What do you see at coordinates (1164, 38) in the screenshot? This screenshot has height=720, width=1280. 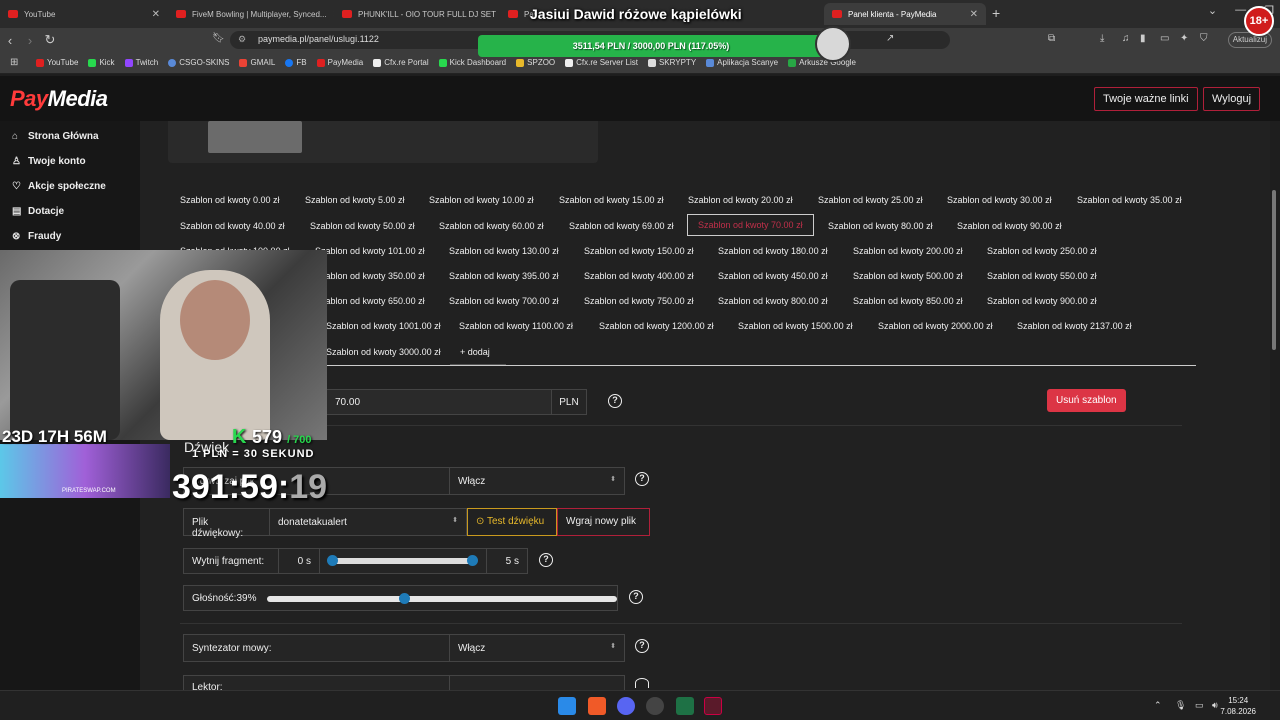 I see `wallet-icon: ▭` at bounding box center [1164, 38].